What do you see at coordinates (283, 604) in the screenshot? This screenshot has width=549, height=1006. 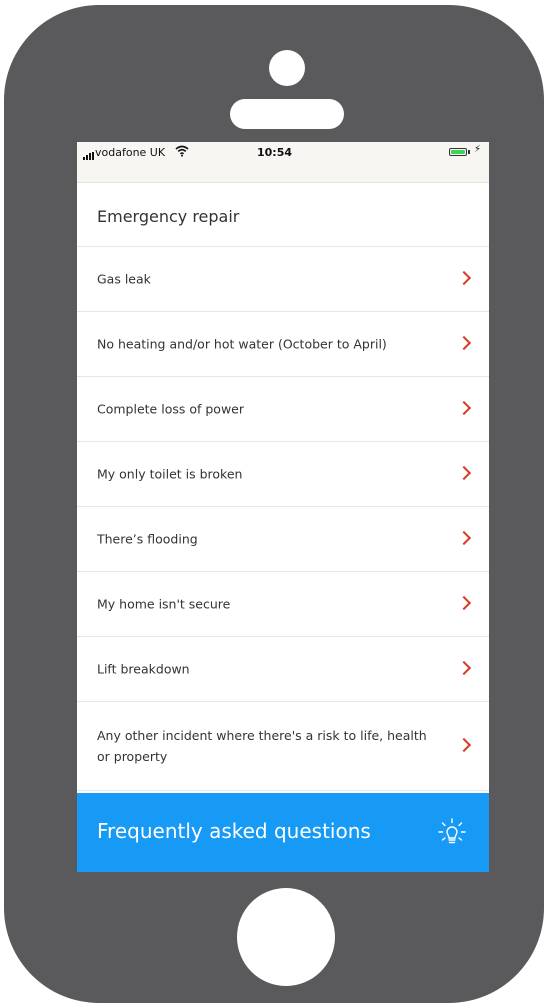 I see `list-item-home-not-secure: My home isn't secure` at bounding box center [283, 604].